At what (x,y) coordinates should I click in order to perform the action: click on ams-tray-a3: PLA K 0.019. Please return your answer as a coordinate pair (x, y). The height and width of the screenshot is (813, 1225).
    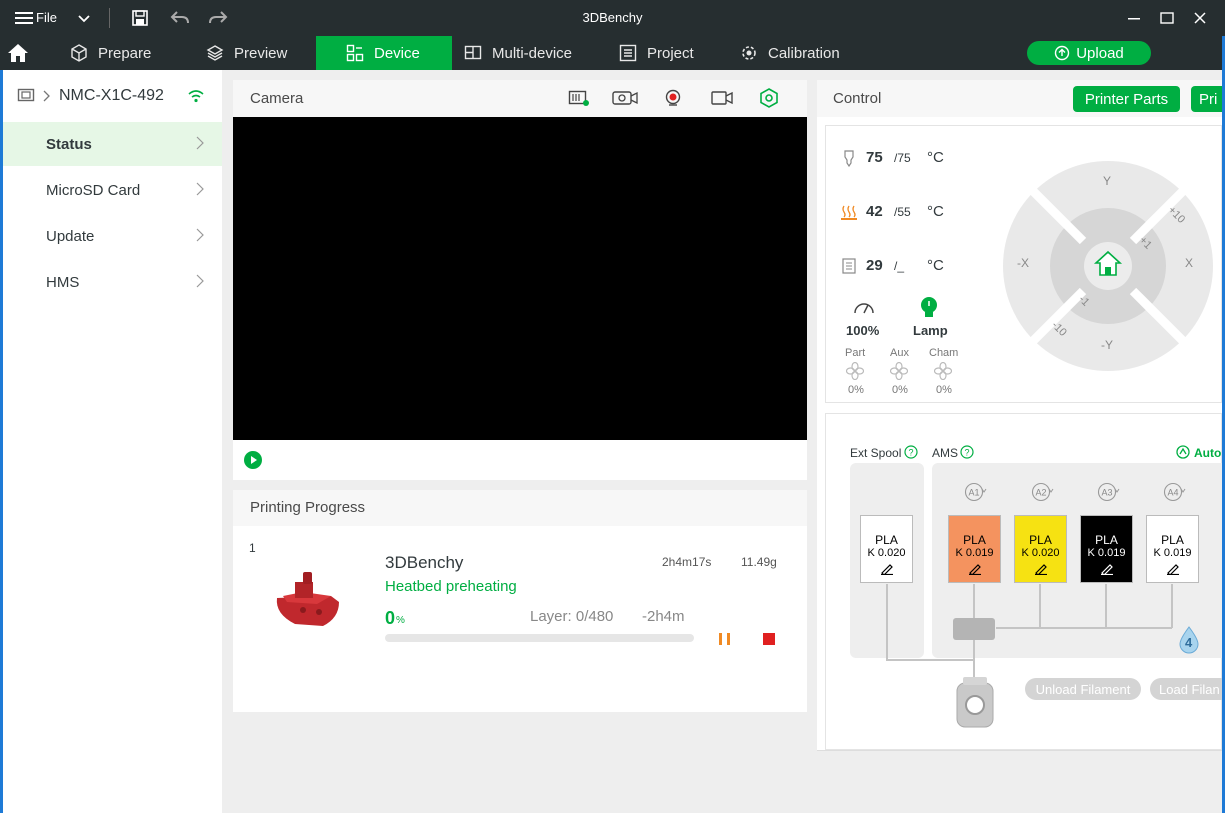
    Looking at the image, I should click on (1106, 549).